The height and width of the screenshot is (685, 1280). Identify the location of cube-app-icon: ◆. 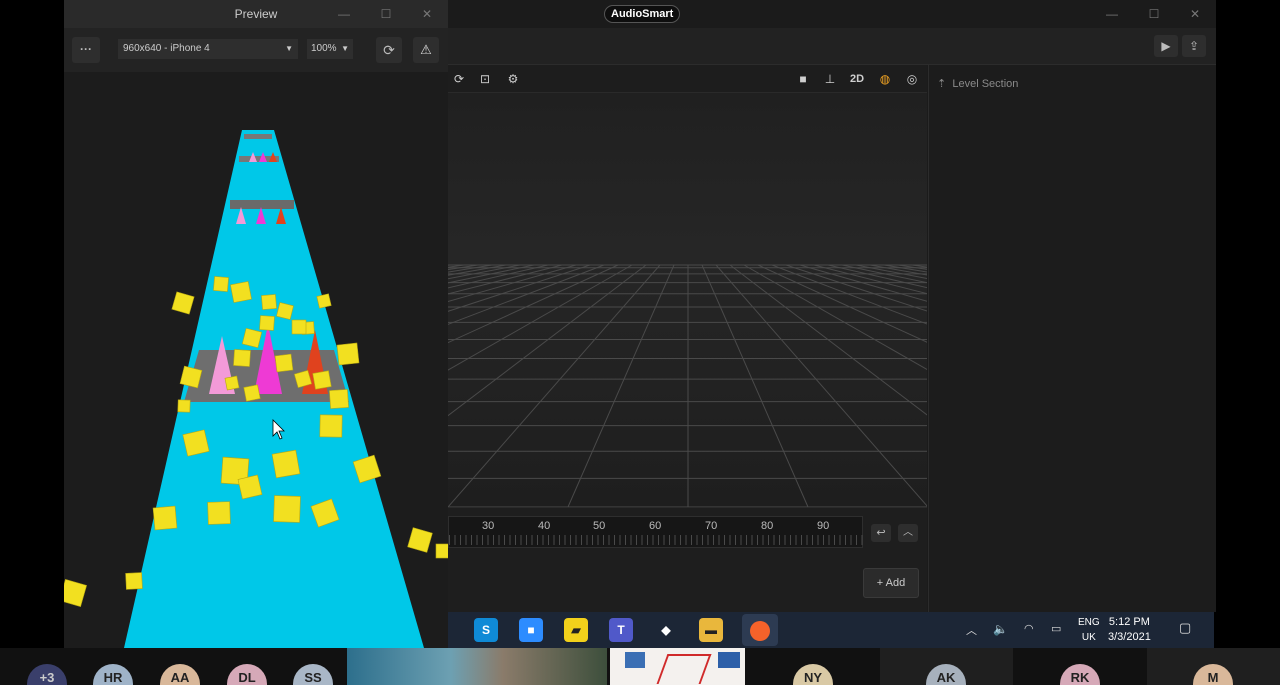
(666, 630).